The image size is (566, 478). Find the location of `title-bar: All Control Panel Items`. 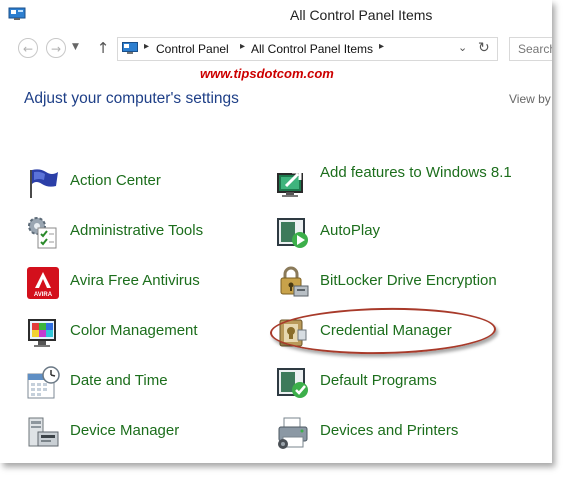

title-bar: All Control Panel Items is located at coordinates (276, 16).